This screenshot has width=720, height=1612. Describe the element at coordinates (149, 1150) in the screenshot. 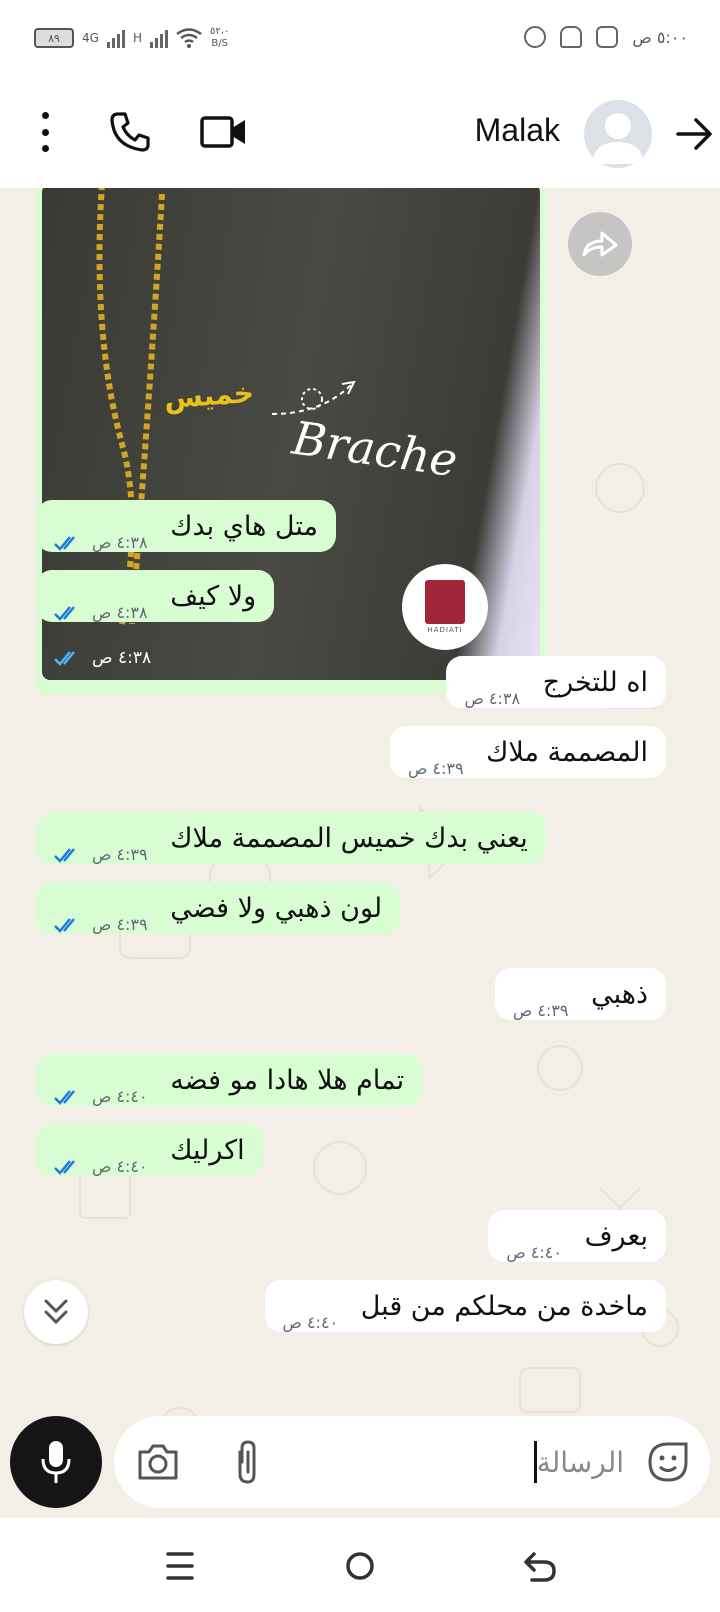

I see `message-bubble: اكرليك ٤:٤٠ ص` at that location.